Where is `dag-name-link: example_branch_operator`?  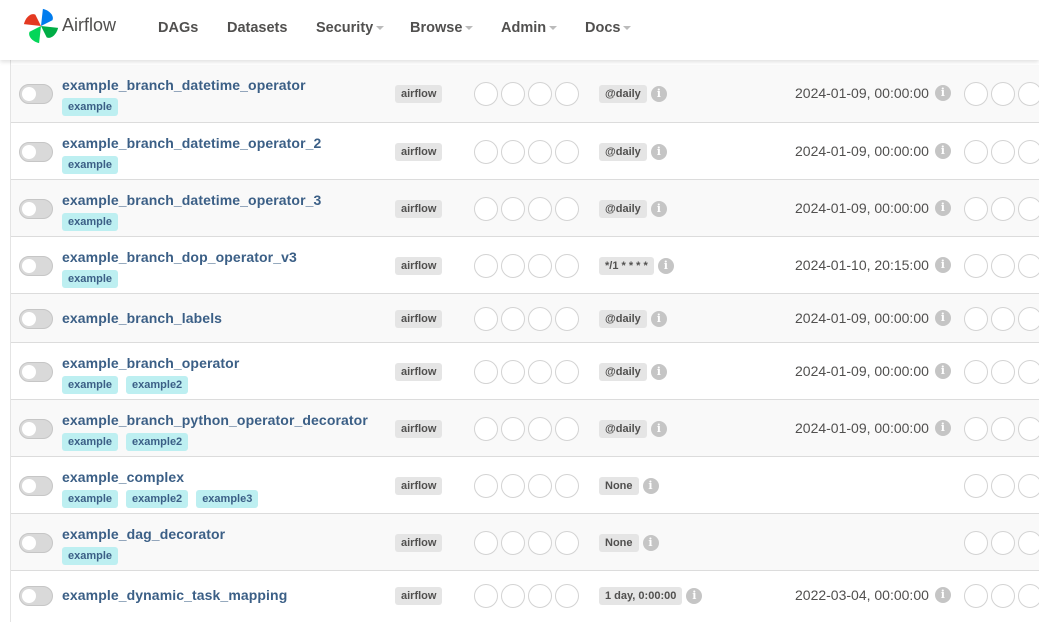
dag-name-link: example_branch_operator is located at coordinates (150, 363).